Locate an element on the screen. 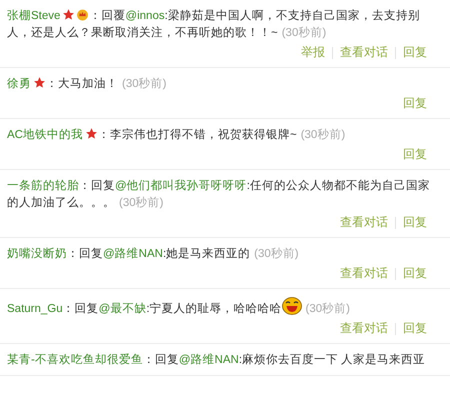  mention-link: @最不缺 is located at coordinates (122, 309).